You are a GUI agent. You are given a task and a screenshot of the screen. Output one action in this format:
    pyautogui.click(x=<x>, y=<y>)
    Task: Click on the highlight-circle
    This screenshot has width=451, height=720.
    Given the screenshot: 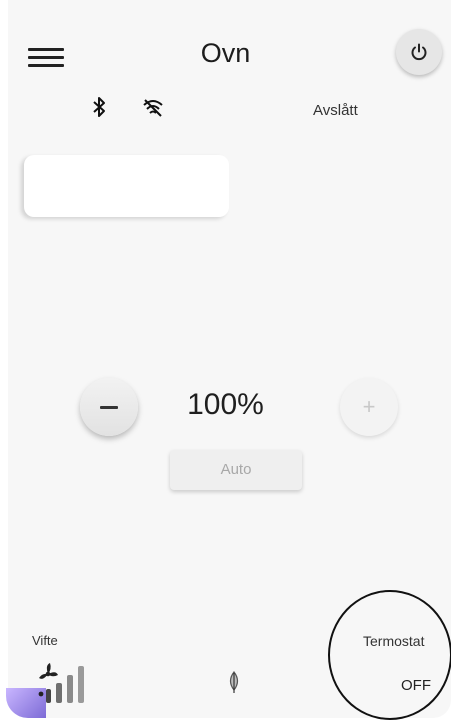 What is the action you would take?
    pyautogui.click(x=389, y=655)
    